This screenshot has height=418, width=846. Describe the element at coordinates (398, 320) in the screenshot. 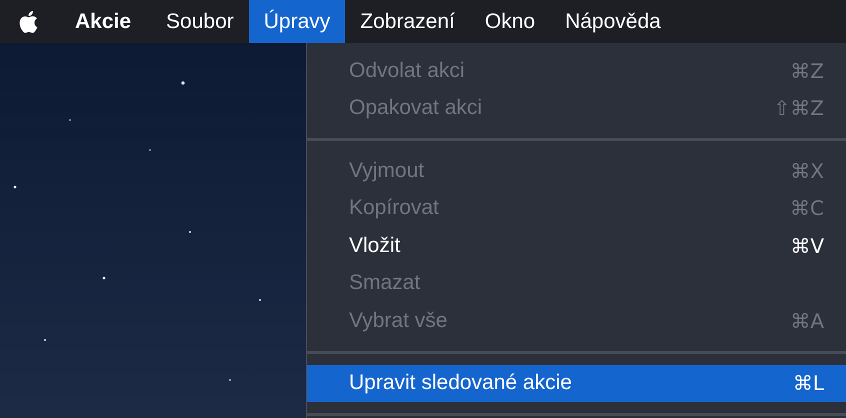

I see `menu-item-label: Vybrat vše` at that location.